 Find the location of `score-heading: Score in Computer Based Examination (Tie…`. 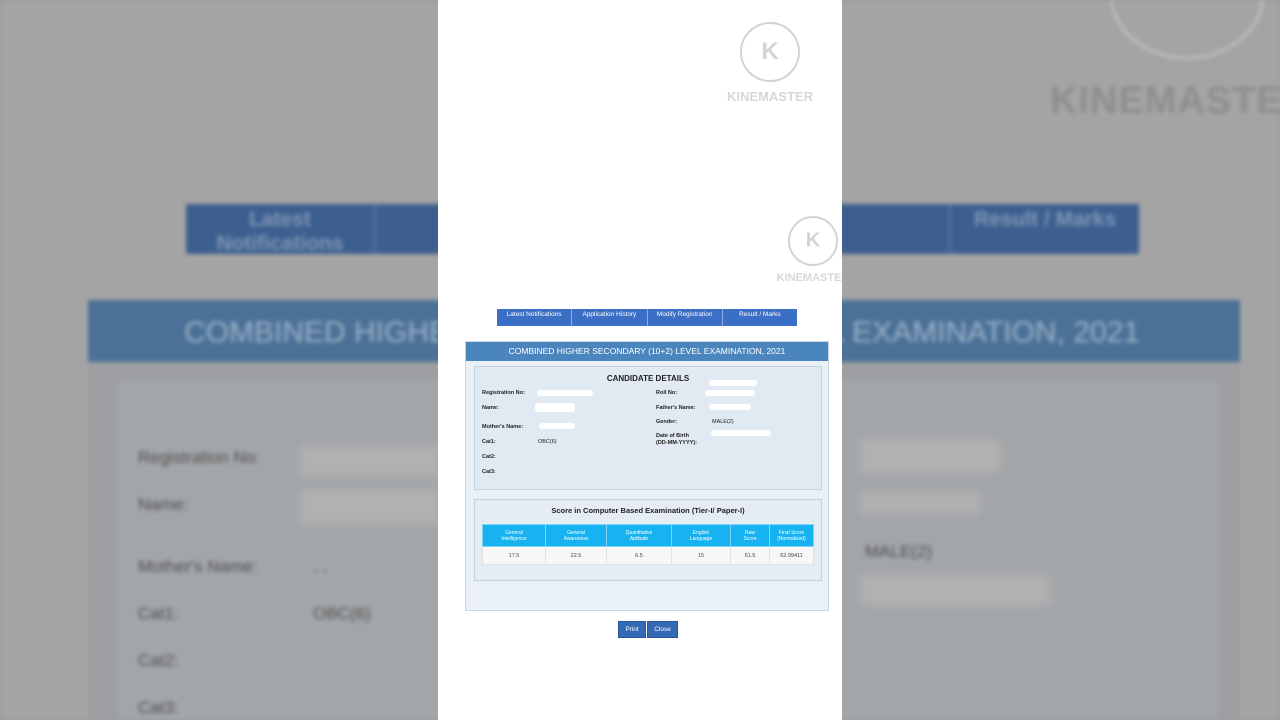

score-heading: Score in Computer Based Examination (Tie… is located at coordinates (648, 510).